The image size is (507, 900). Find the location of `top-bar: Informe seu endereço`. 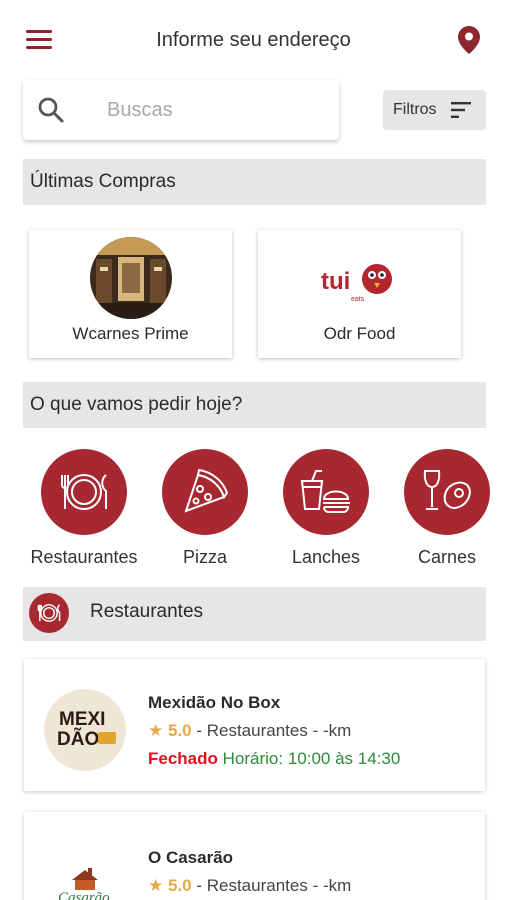

top-bar: Informe seu endereço is located at coordinates (253, 40).